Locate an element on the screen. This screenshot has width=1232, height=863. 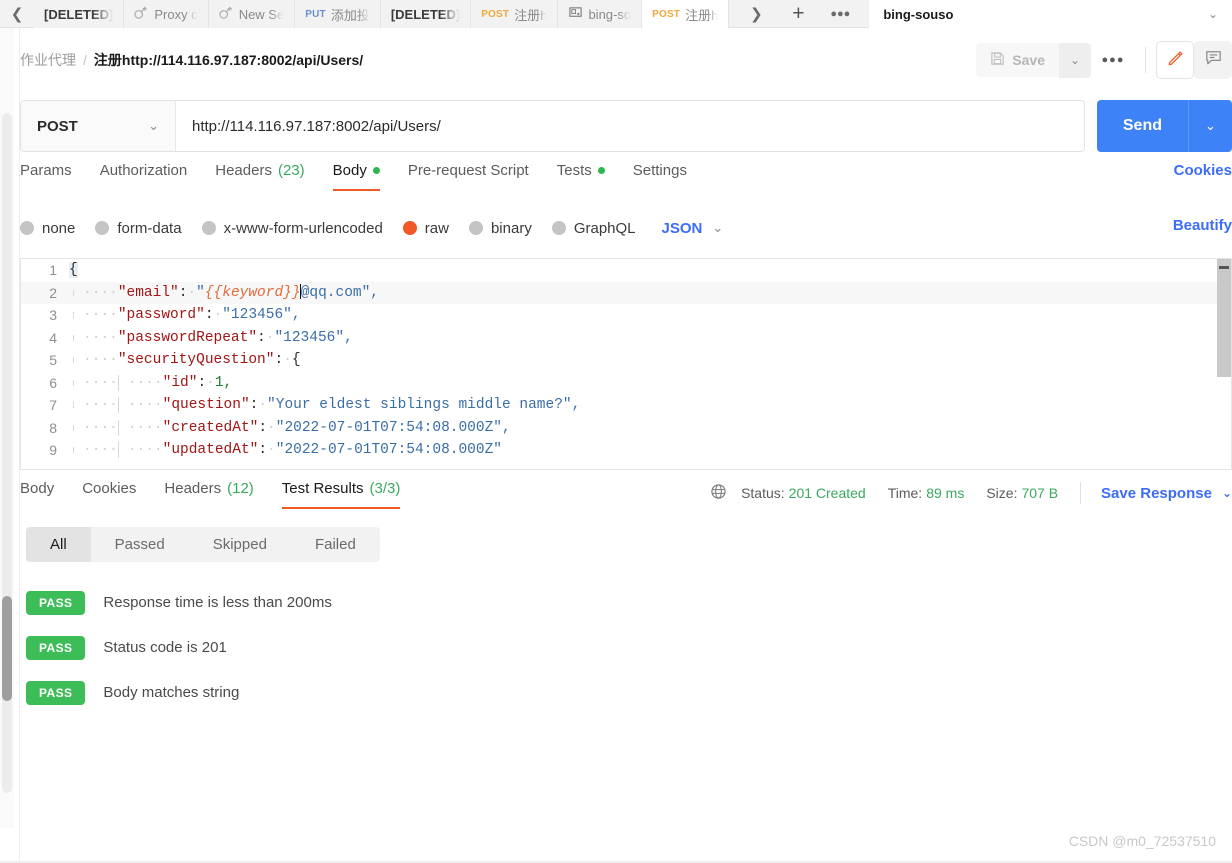
editor-line-code: ····"passwordRepeat":·"123456", is located at coordinates (218, 337).